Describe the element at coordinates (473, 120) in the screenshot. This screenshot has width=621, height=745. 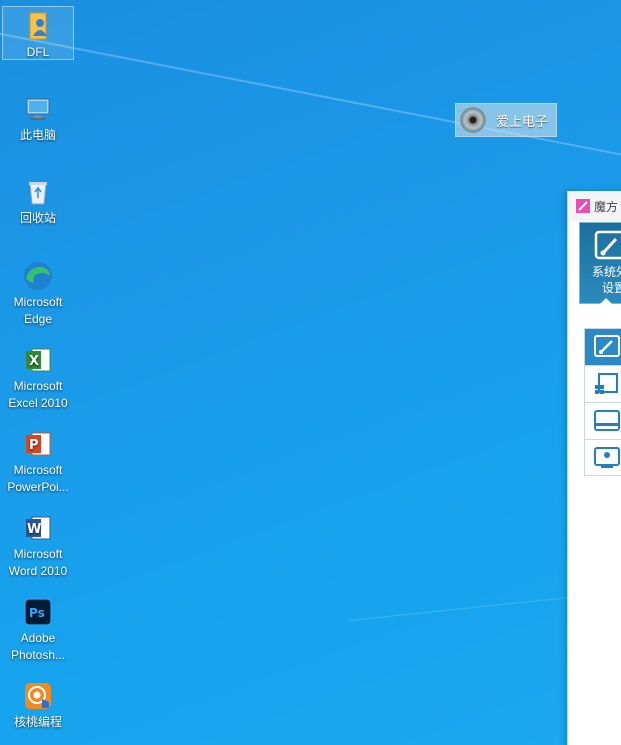
I see `disc-icon` at that location.